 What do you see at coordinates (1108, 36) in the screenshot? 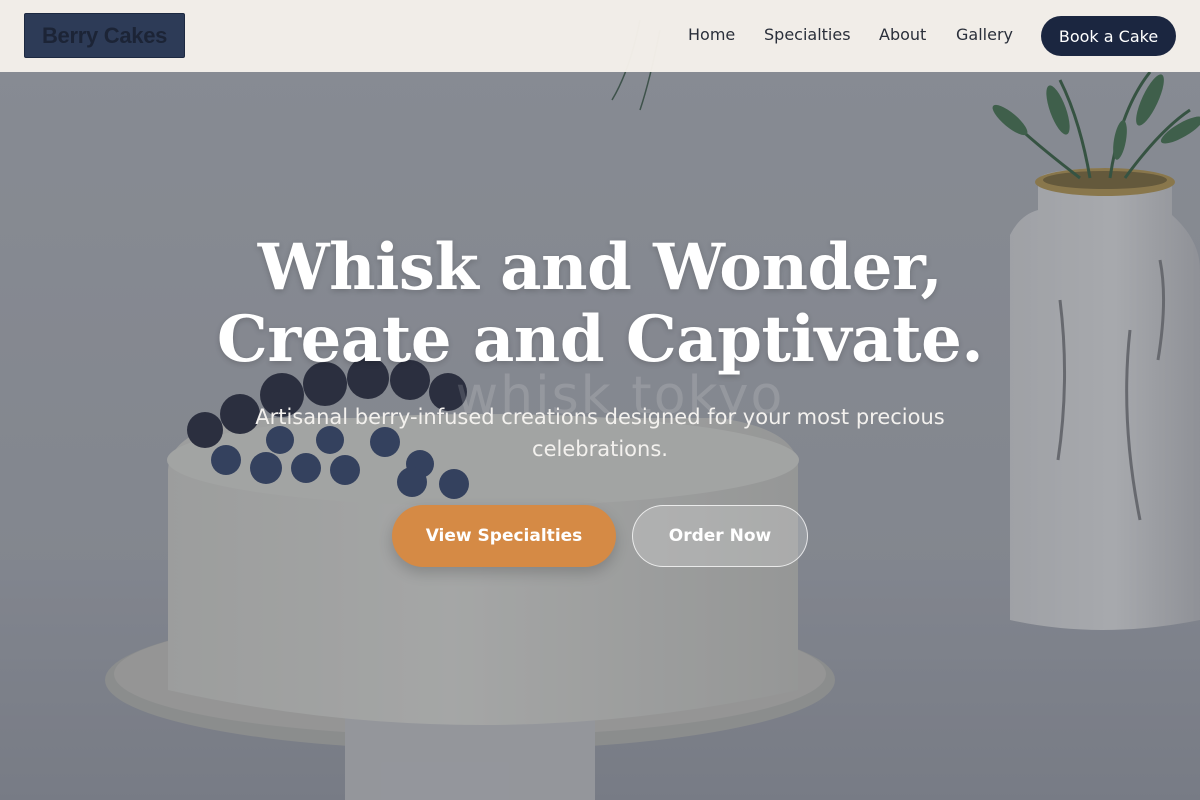
I see `book-a-cake-button: Book a Cake` at bounding box center [1108, 36].